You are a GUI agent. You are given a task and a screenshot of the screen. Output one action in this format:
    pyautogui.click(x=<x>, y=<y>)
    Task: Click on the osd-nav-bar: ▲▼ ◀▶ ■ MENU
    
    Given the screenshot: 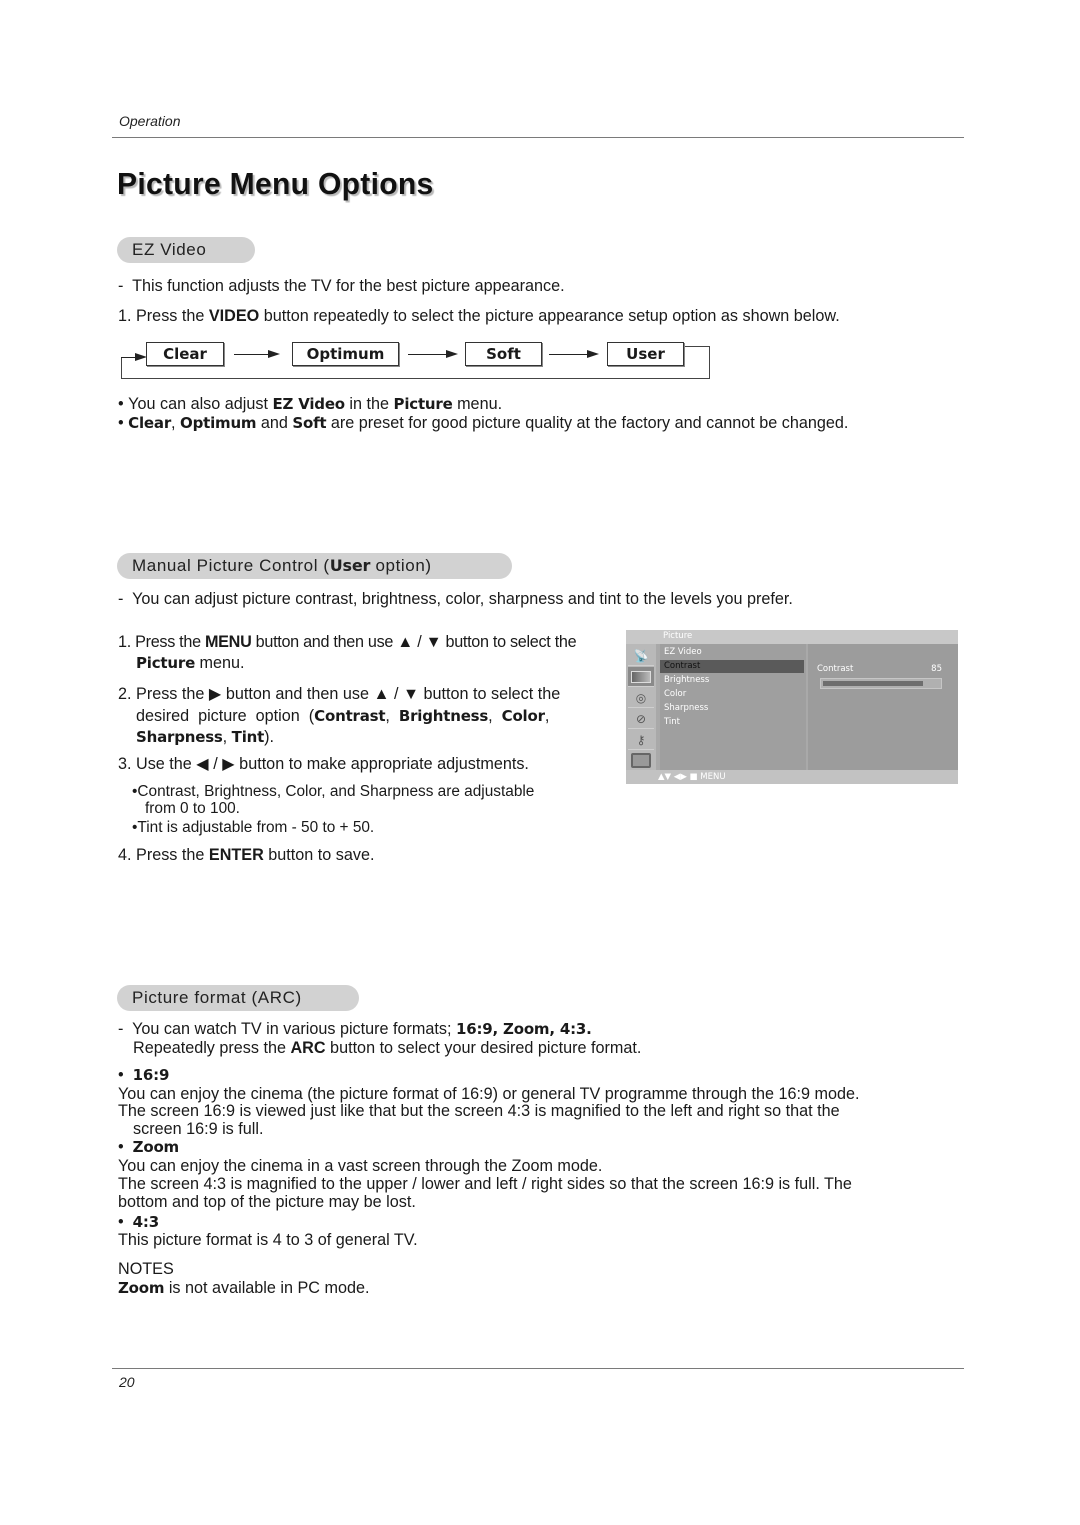 What is the action you would take?
    pyautogui.click(x=792, y=777)
    